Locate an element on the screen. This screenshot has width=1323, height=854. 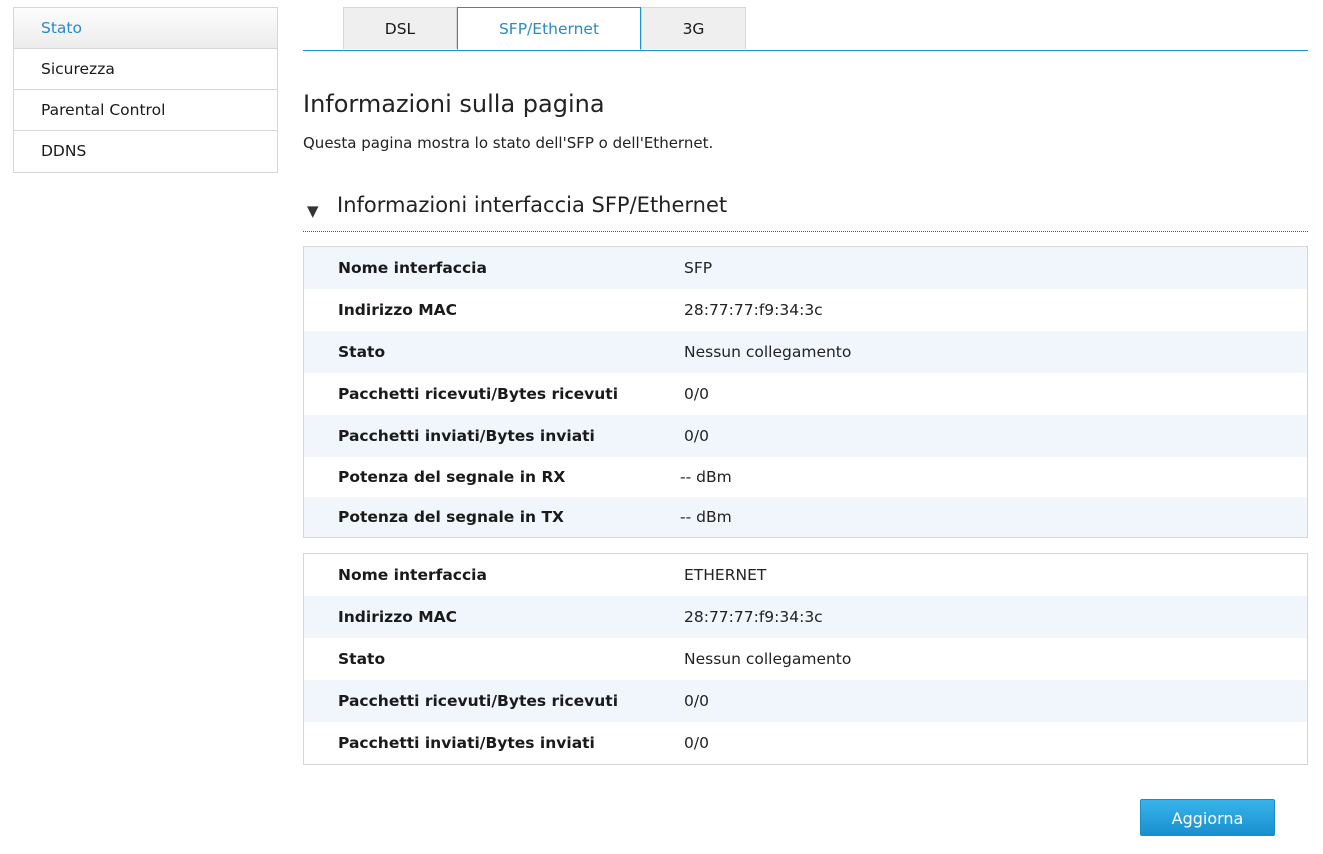
tab-bar: DSL SFP/Ethernet 3G is located at coordinates (805, 29).